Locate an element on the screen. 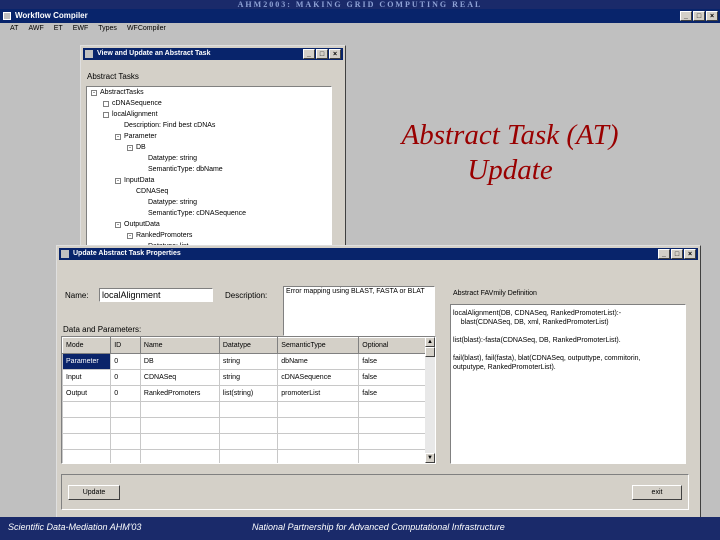 The image size is (720, 540). table-cell: list(string) is located at coordinates (248, 393).